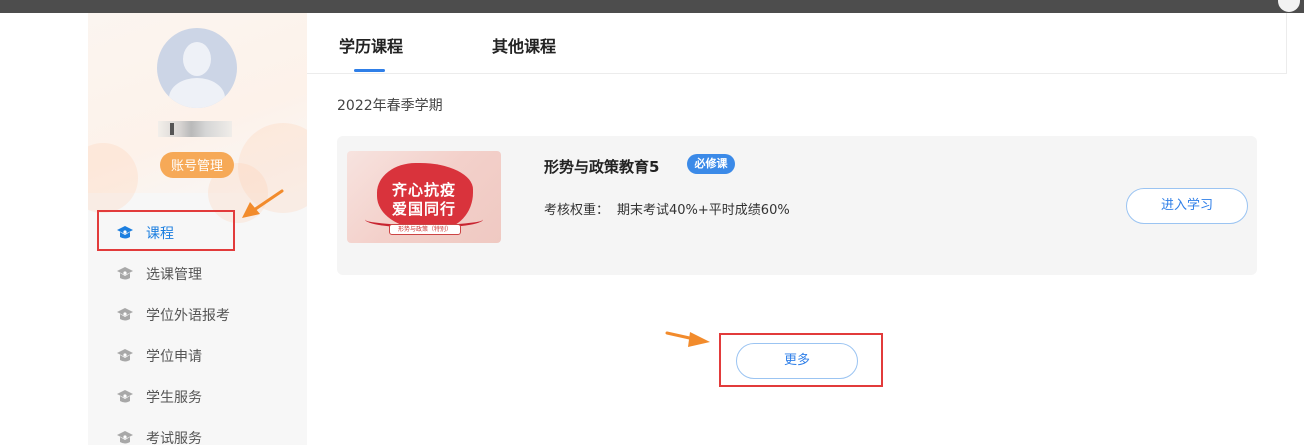 This screenshot has width=1304, height=445. I want to click on sidebar-item-exam-services: 考试服务, so click(196, 435).